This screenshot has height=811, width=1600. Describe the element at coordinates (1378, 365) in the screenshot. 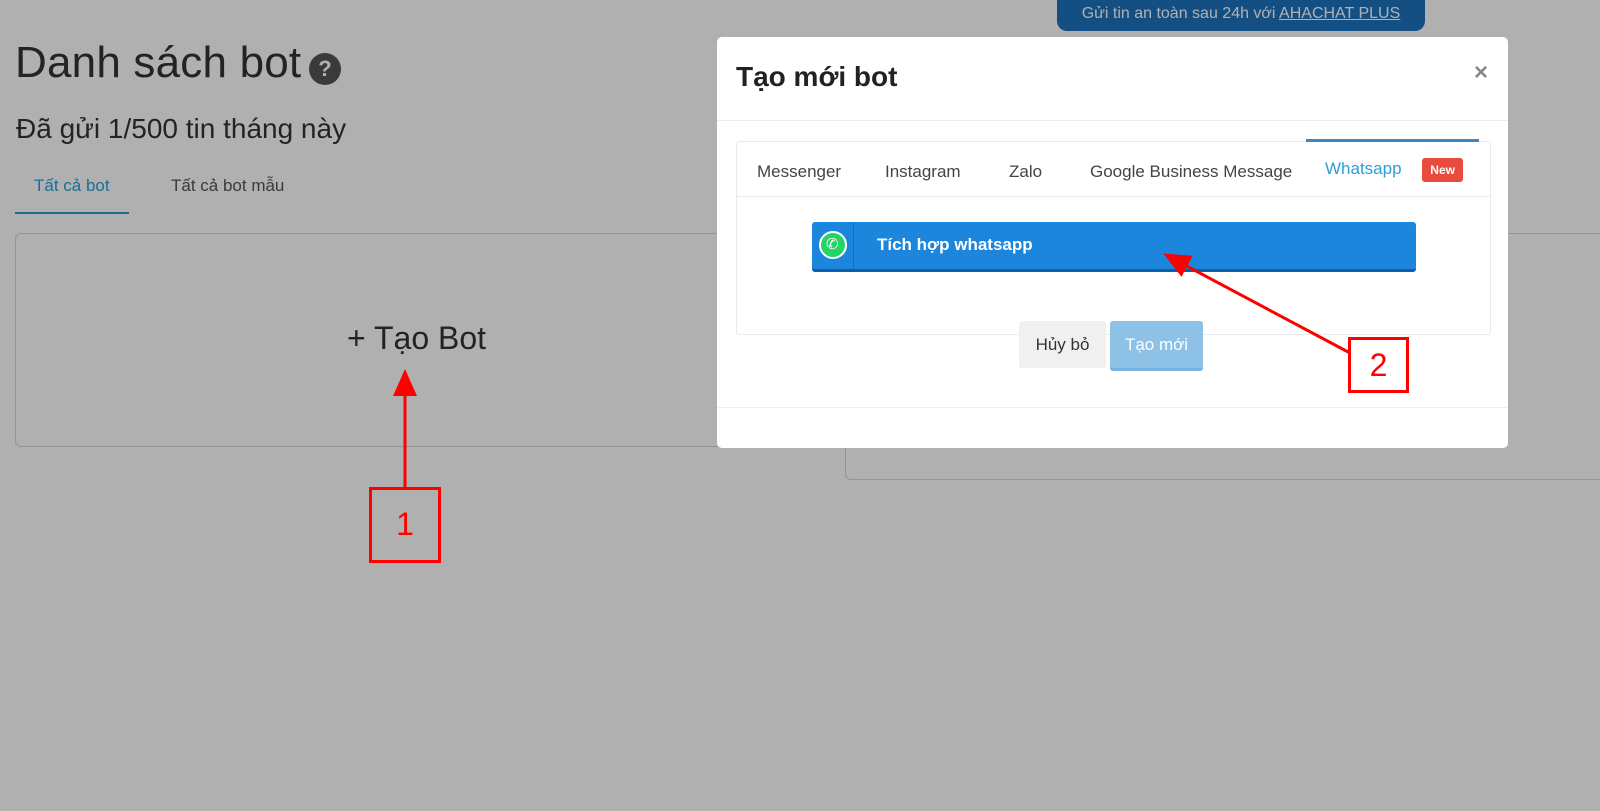

I see `annotation-step-2: 2` at that location.